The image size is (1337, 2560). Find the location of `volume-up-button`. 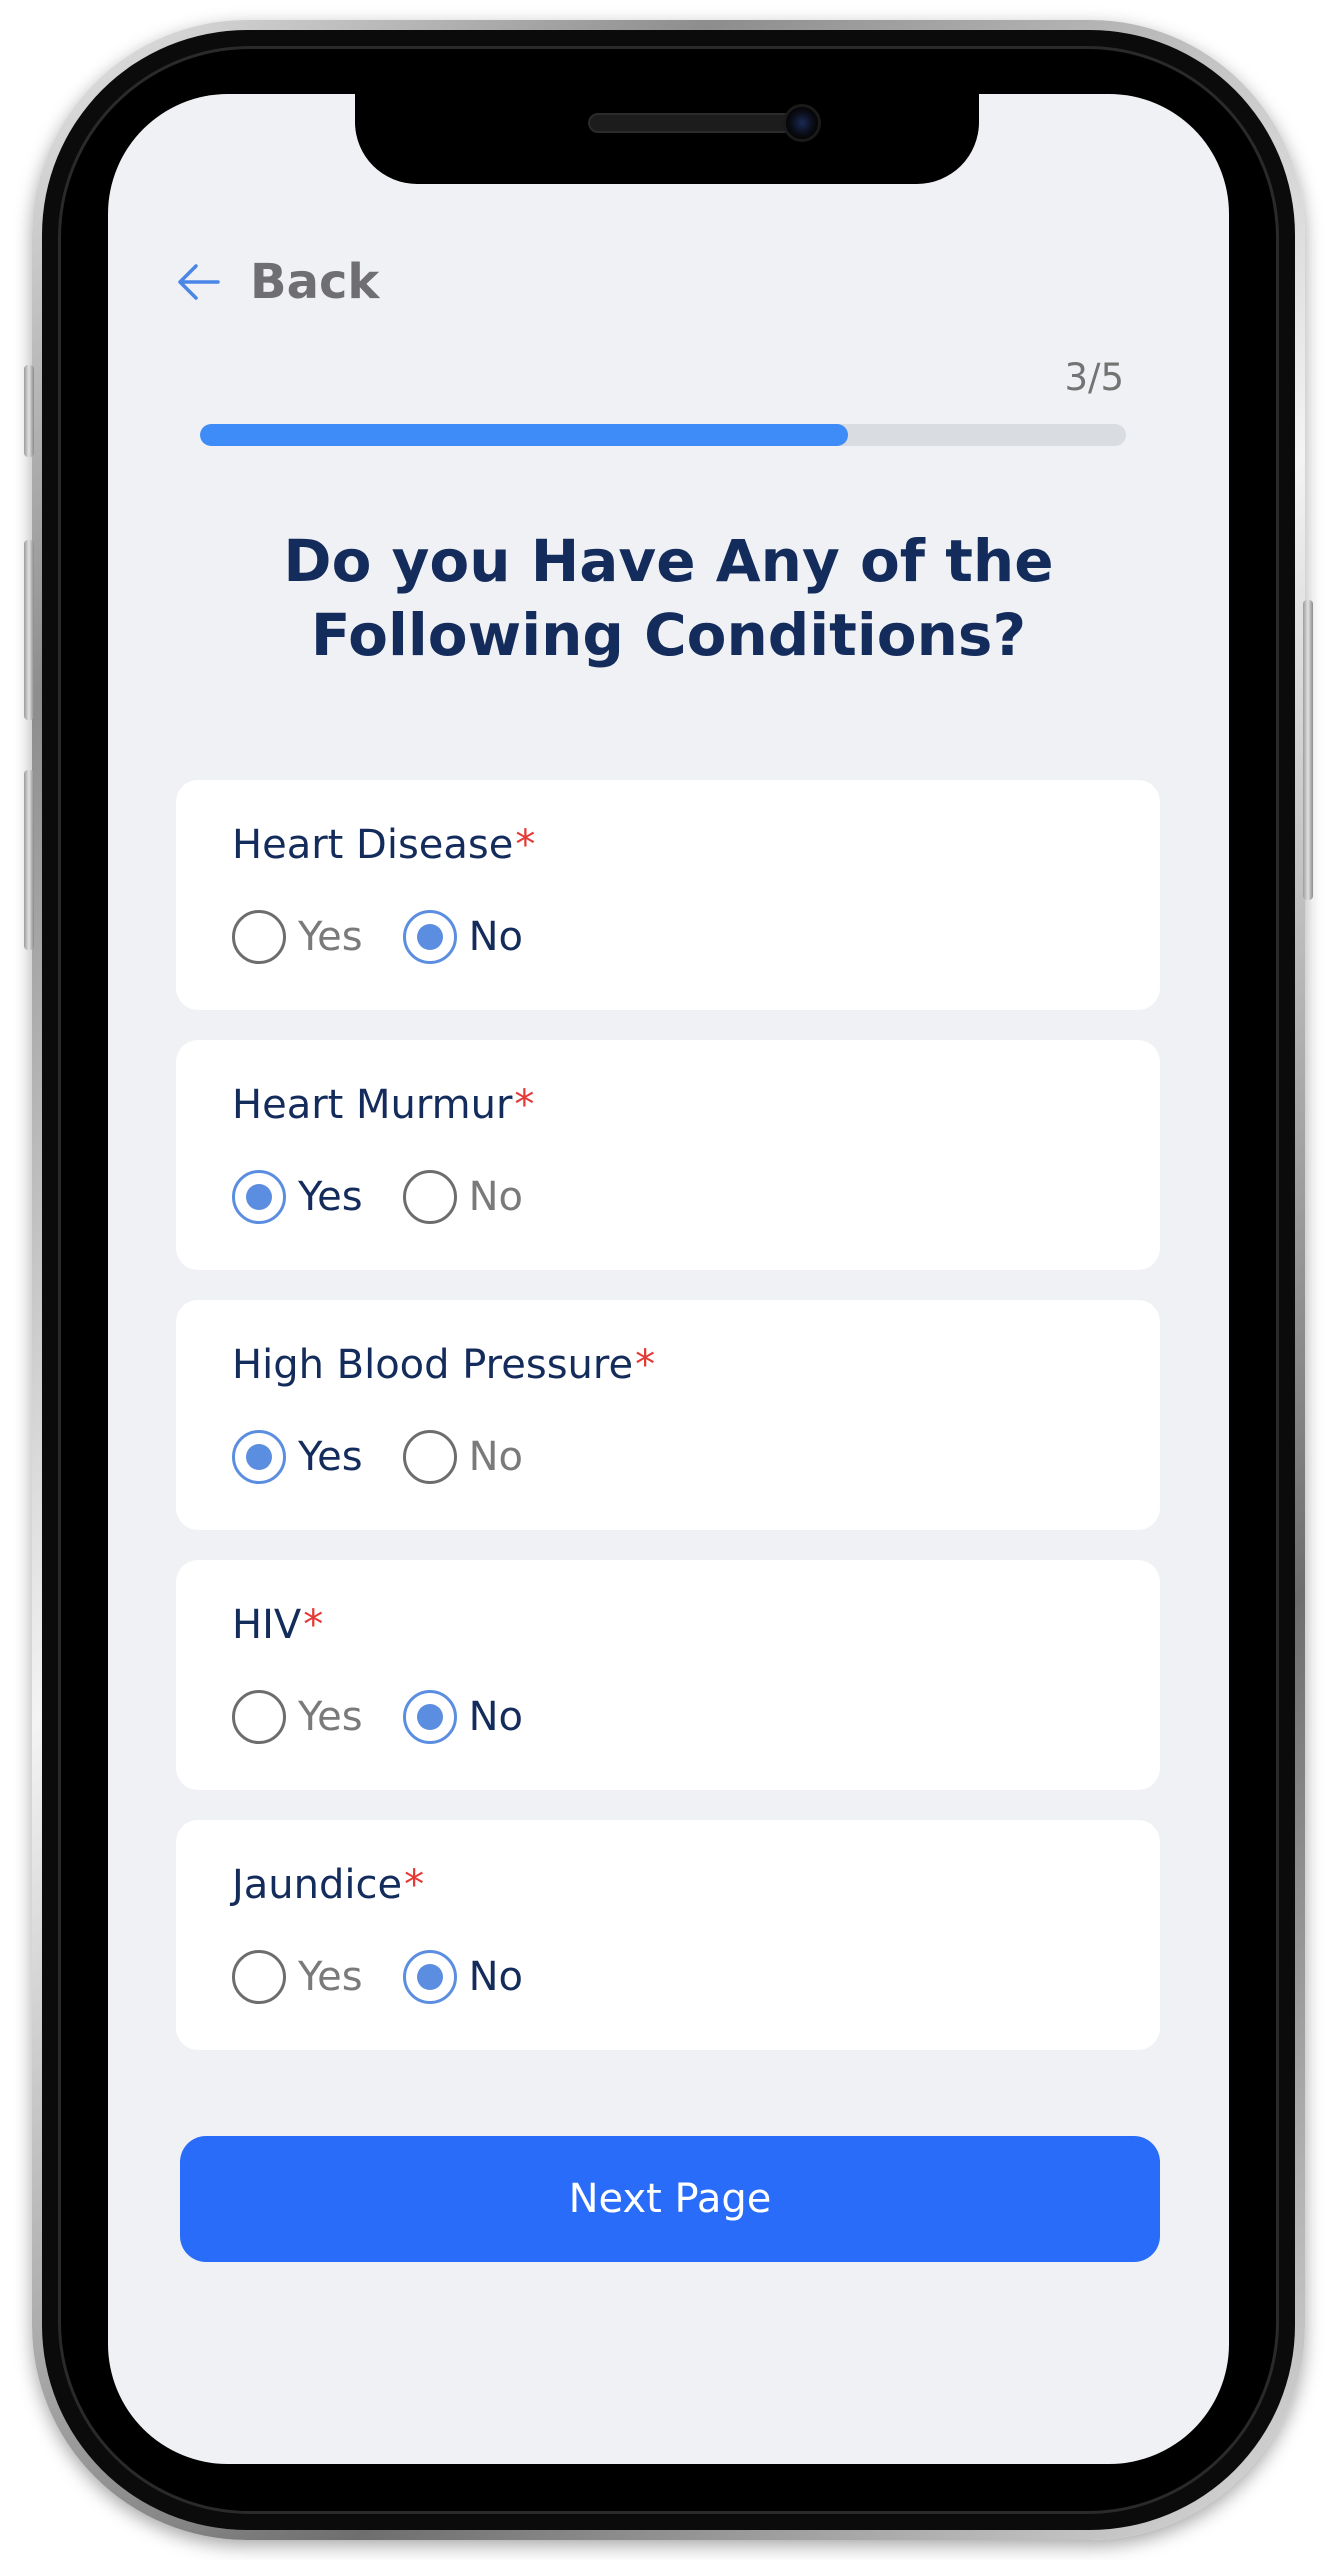

volume-up-button is located at coordinates (29, 630).